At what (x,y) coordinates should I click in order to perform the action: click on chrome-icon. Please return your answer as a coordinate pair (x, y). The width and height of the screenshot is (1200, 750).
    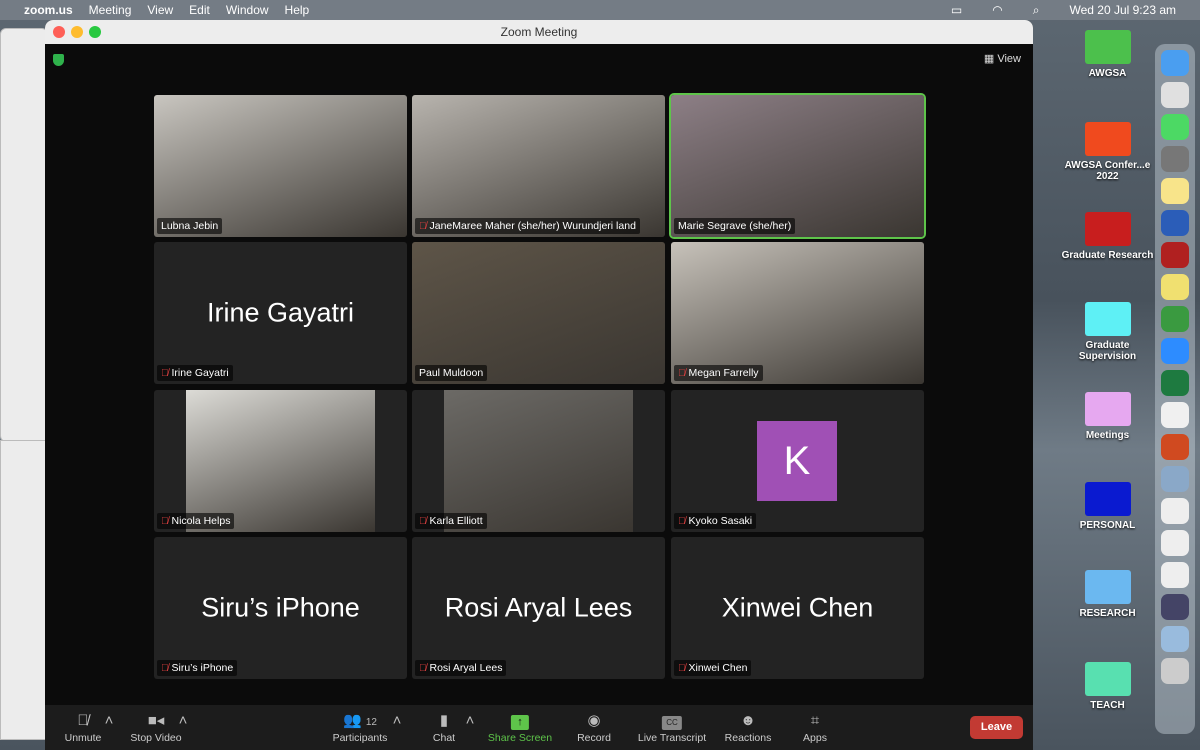
    Looking at the image, I should click on (1175, 415).